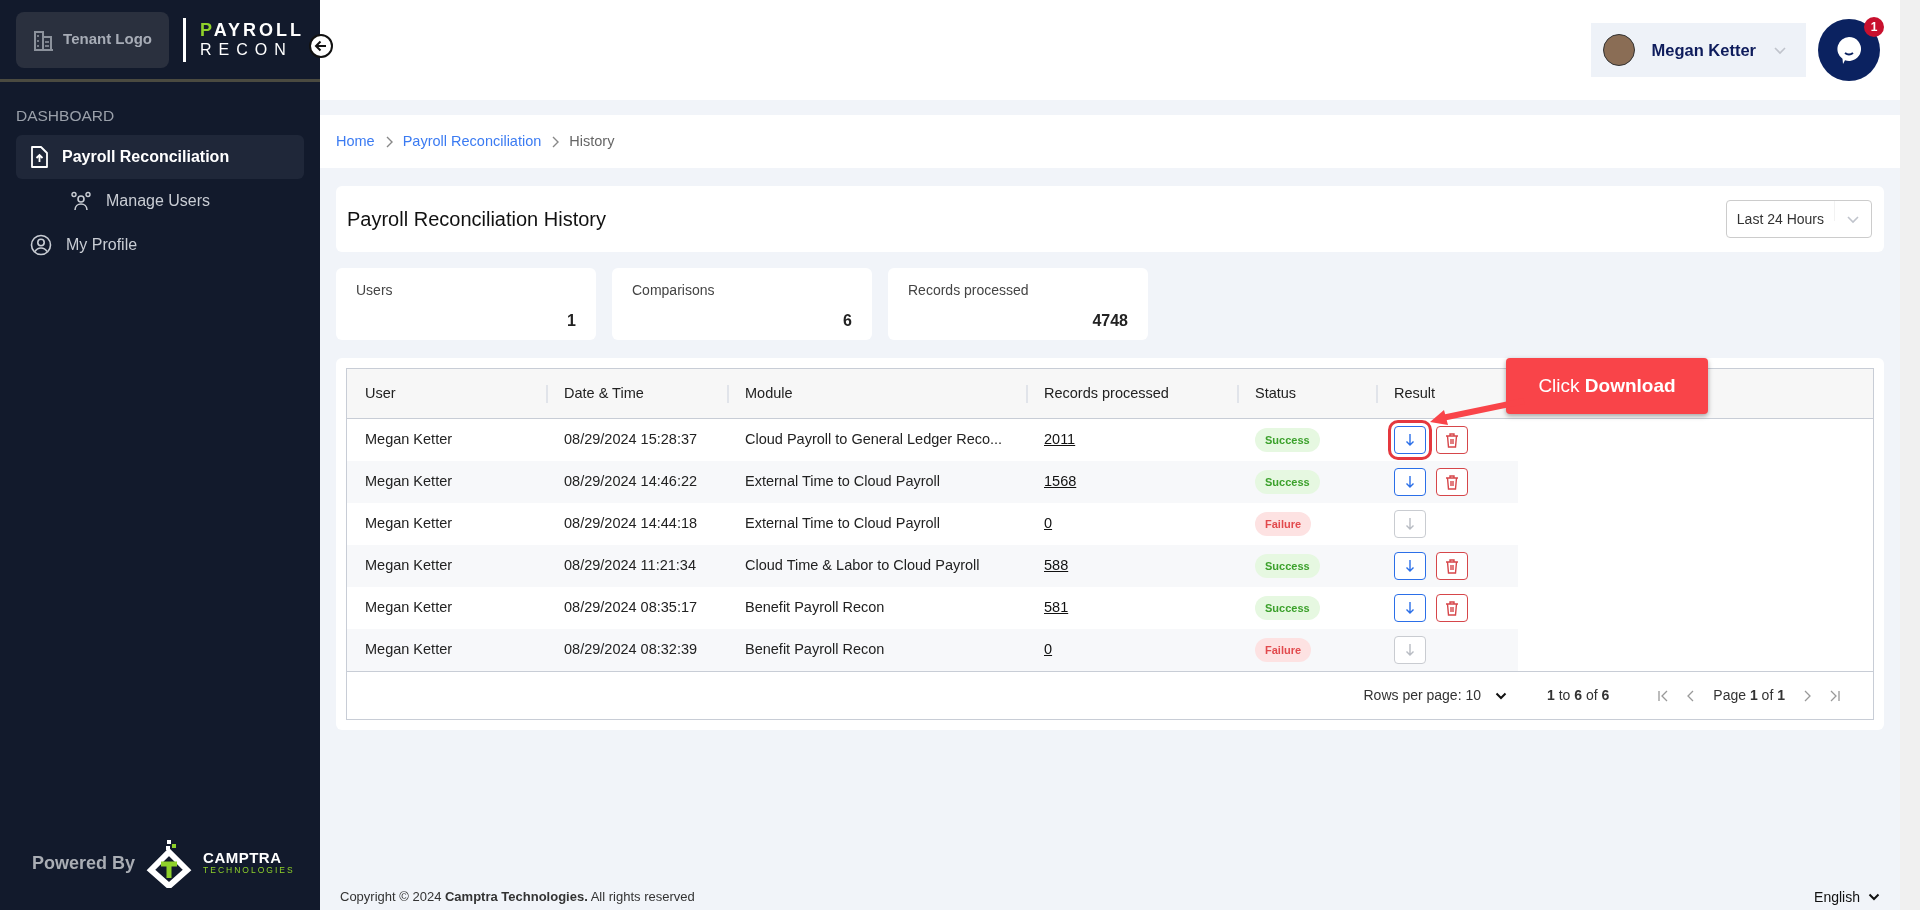 This screenshot has height=910, width=1920. What do you see at coordinates (43, 39) in the screenshot?
I see `building-icon` at bounding box center [43, 39].